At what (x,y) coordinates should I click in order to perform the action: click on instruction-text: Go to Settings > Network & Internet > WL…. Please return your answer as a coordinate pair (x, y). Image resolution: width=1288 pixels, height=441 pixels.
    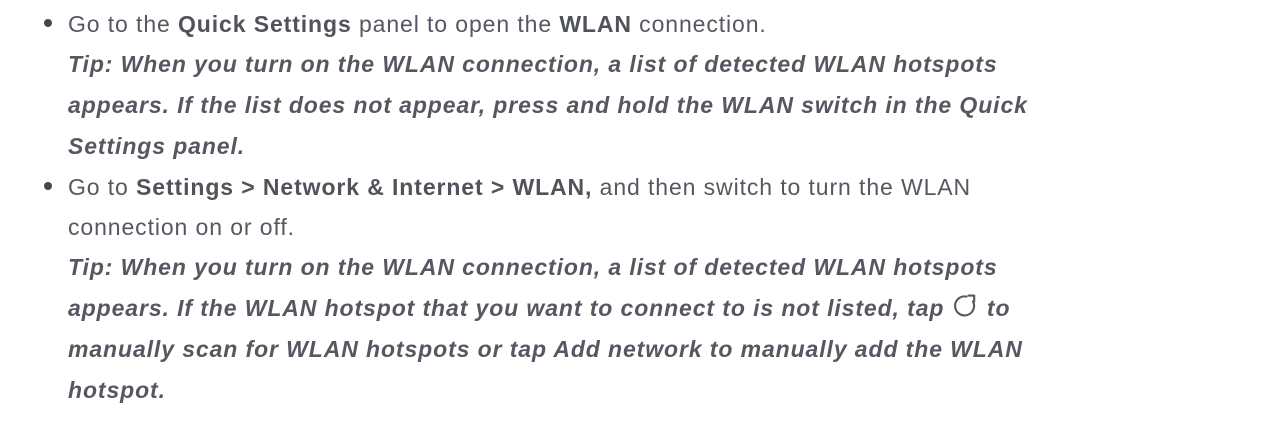
    Looking at the image, I should click on (520, 187).